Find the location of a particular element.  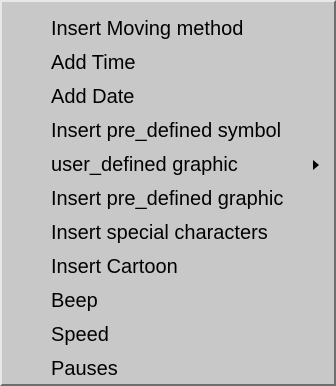

chevron-right-icon is located at coordinates (316, 165).